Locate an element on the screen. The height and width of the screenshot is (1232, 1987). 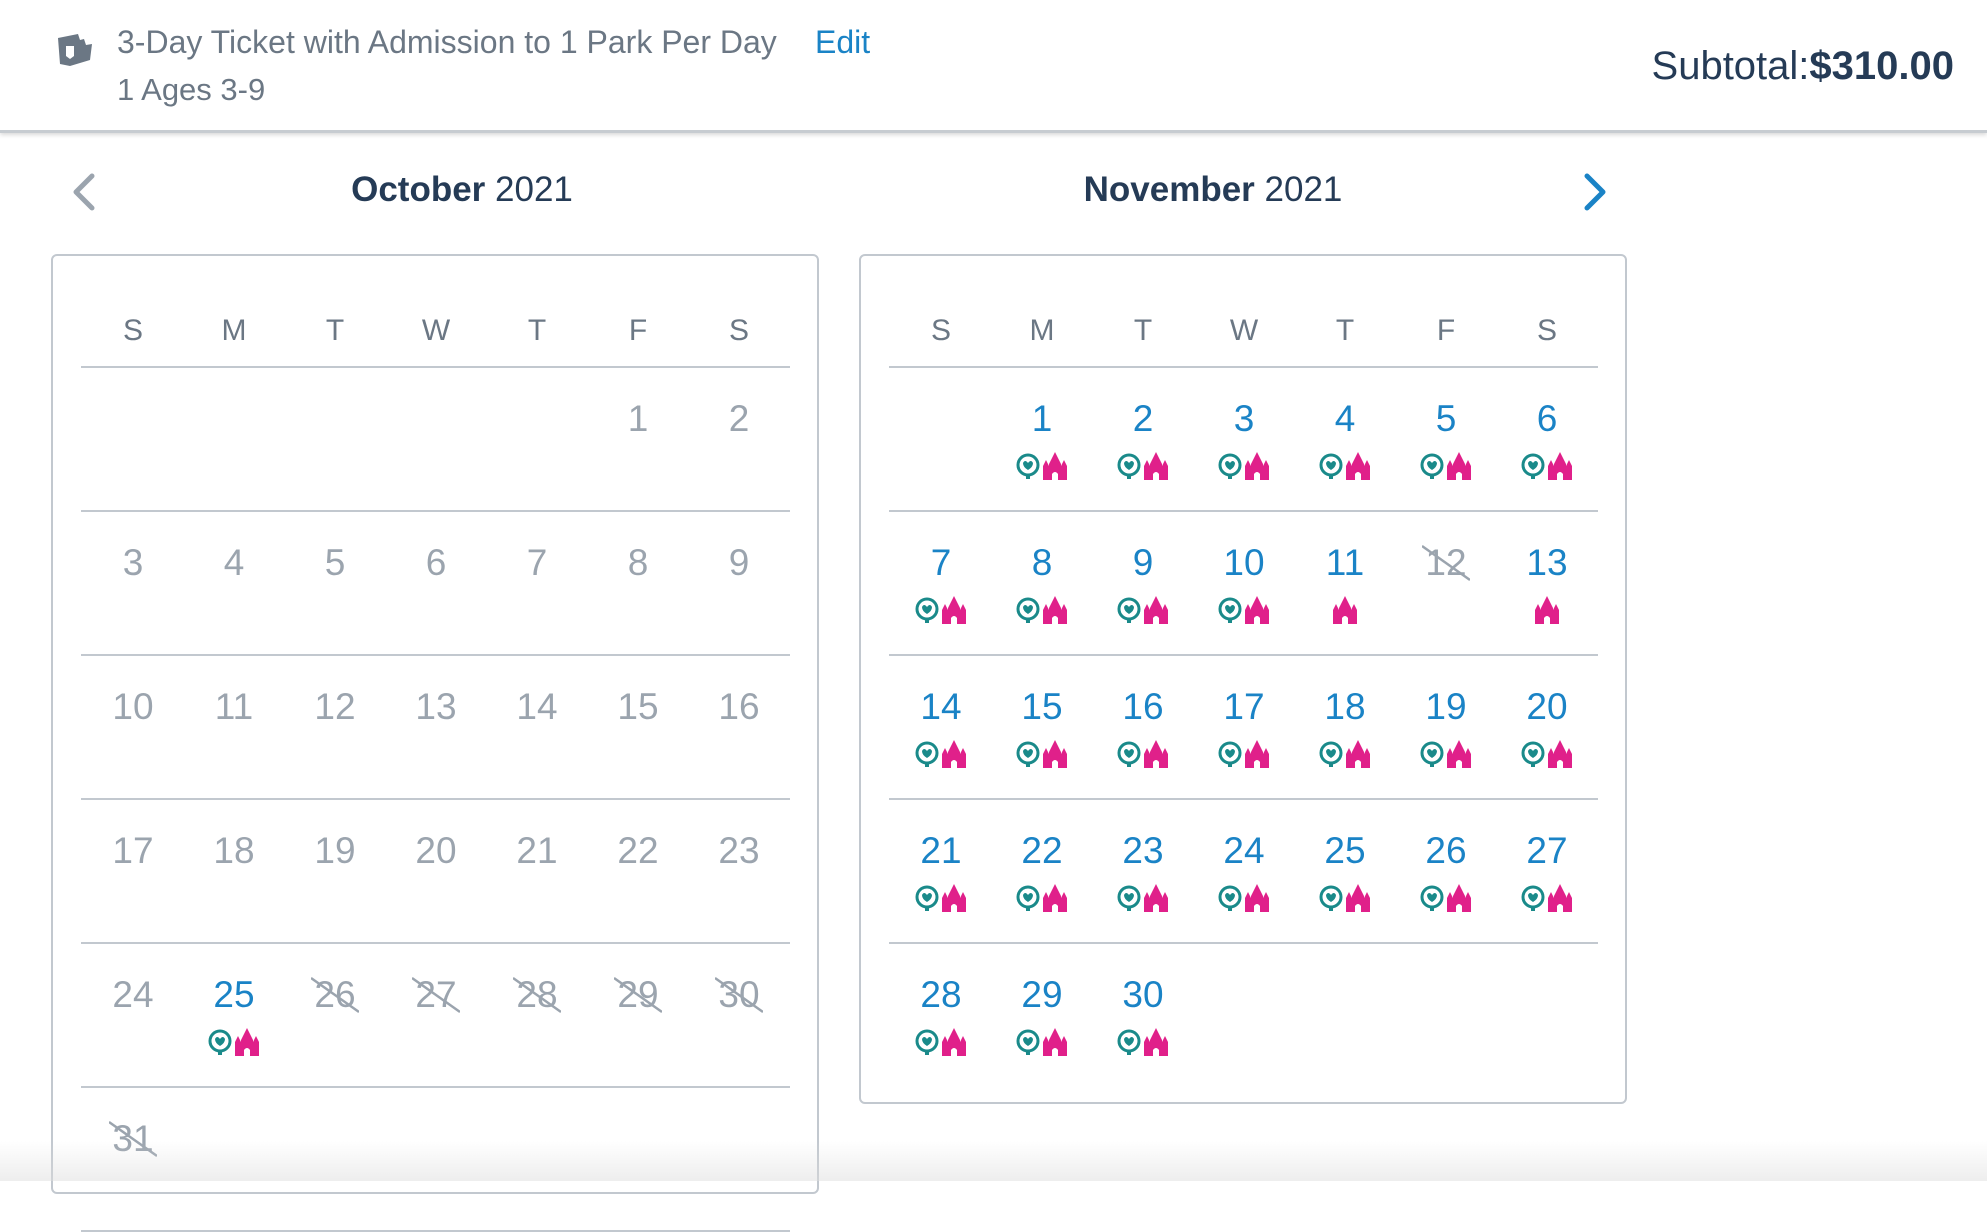
calendar-day: 5 is located at coordinates (1446, 439).